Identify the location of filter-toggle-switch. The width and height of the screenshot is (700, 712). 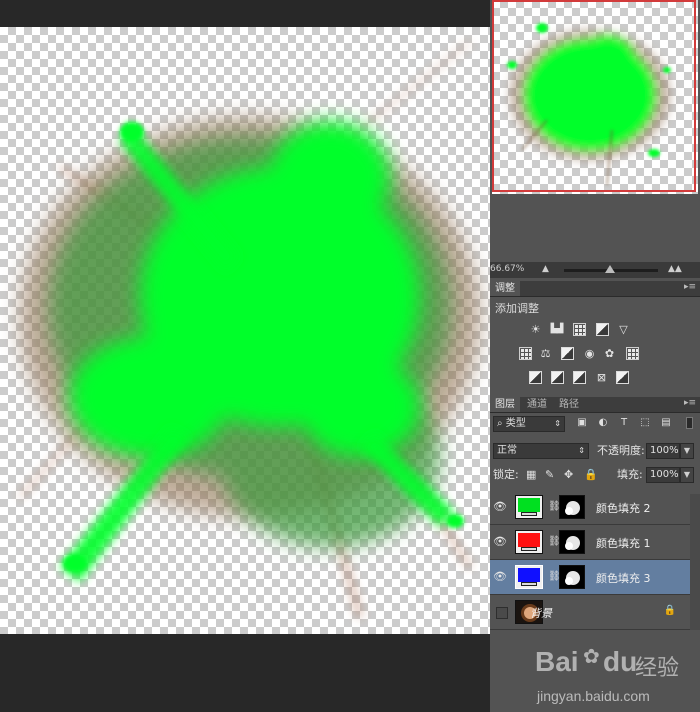
(689, 423).